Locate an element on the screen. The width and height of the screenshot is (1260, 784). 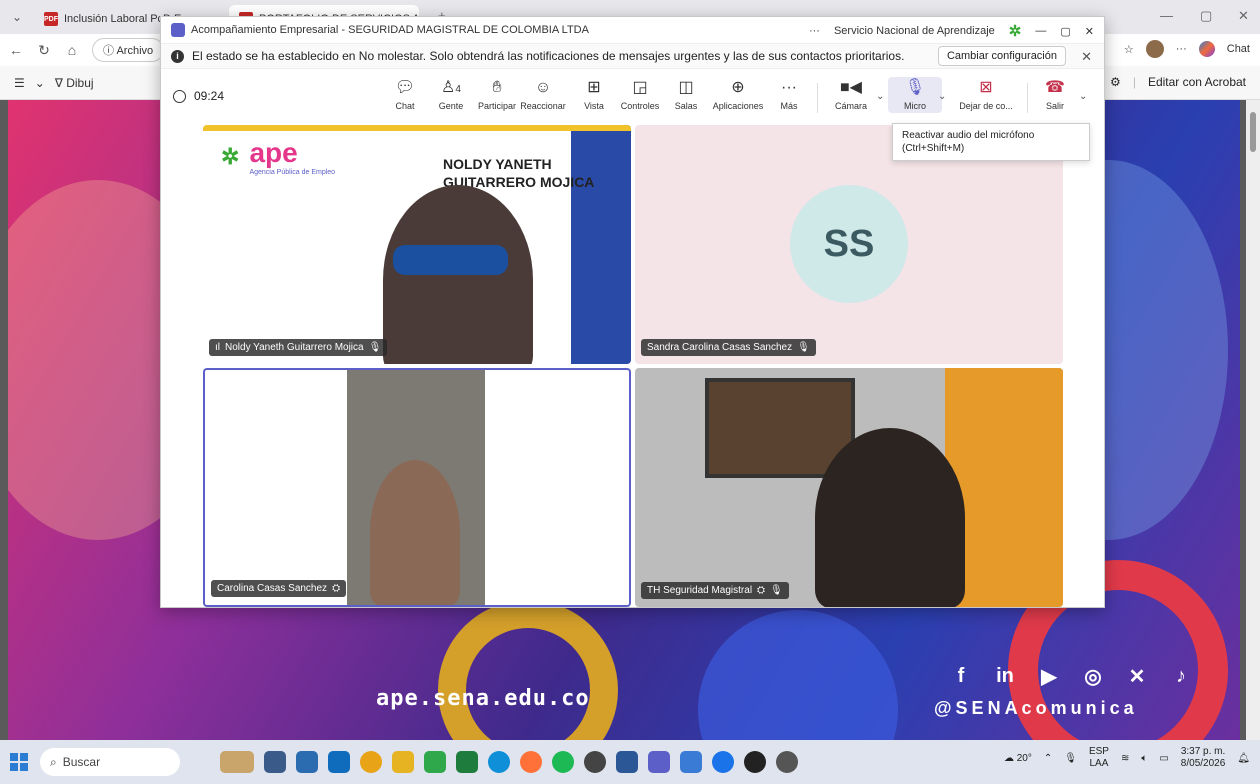
mic-button: 🎙︎ Micro is located at coordinates (915, 95).